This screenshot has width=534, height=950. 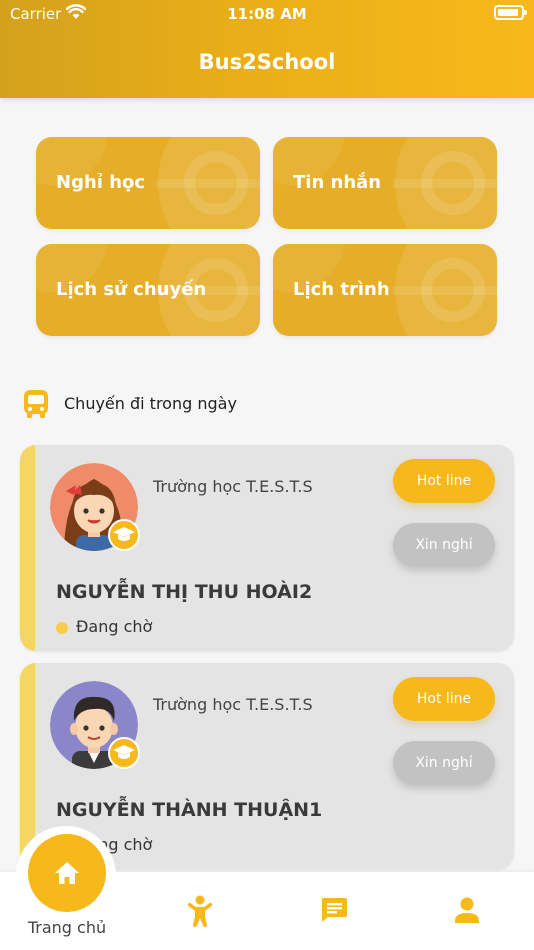 What do you see at coordinates (510, 12) in the screenshot?
I see `battery-icon` at bounding box center [510, 12].